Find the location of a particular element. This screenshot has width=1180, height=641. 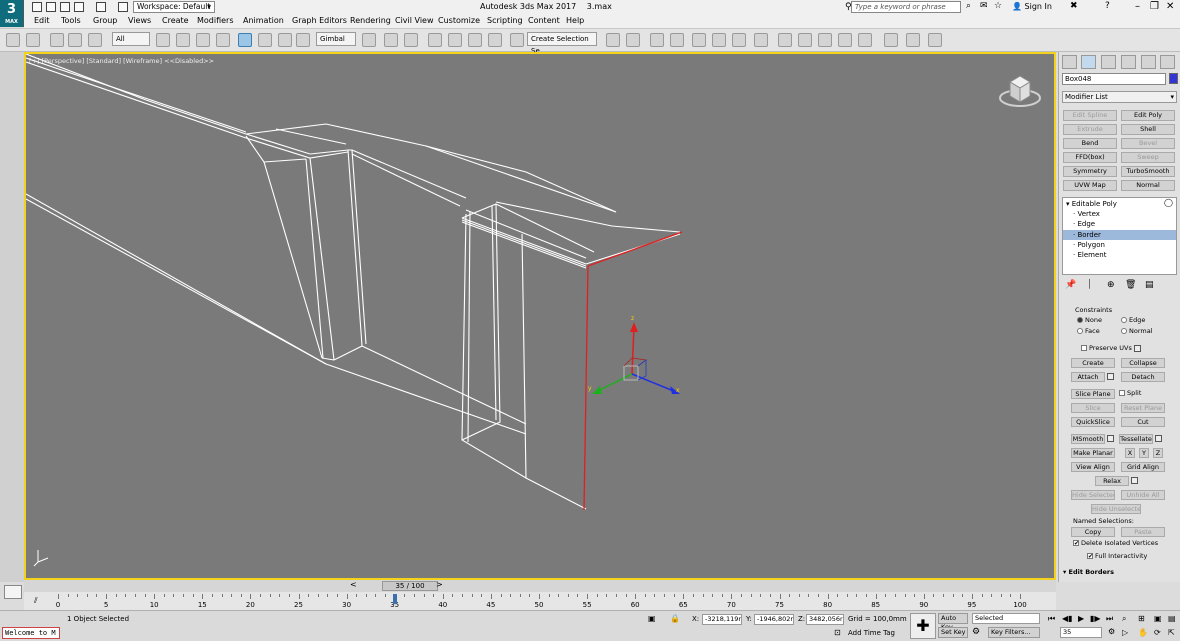

isolate-selection-icon: ▣ is located at coordinates (652, 618).